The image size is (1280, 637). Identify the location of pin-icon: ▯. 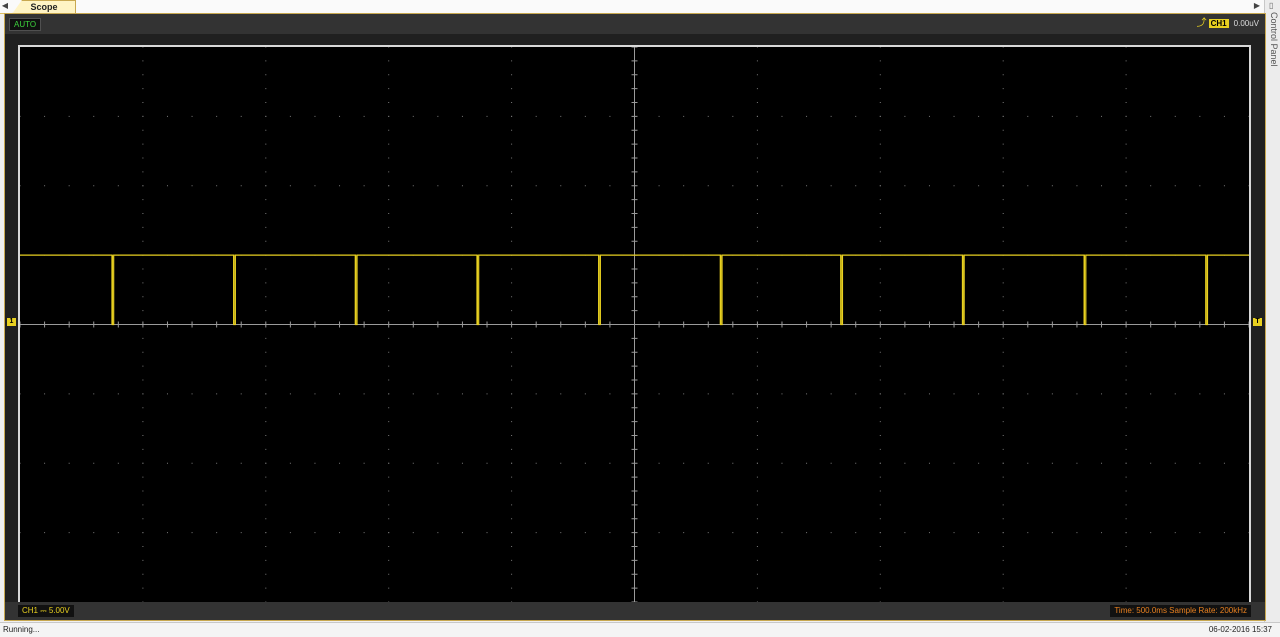
(1273, 5).